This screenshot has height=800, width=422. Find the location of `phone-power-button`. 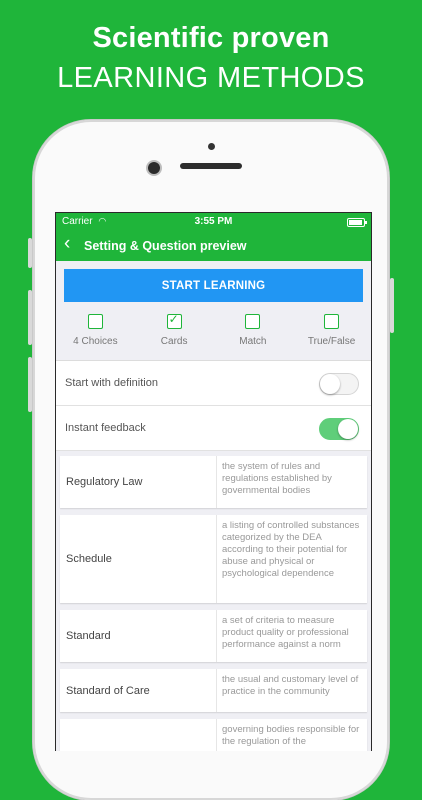

phone-power-button is located at coordinates (392, 305).